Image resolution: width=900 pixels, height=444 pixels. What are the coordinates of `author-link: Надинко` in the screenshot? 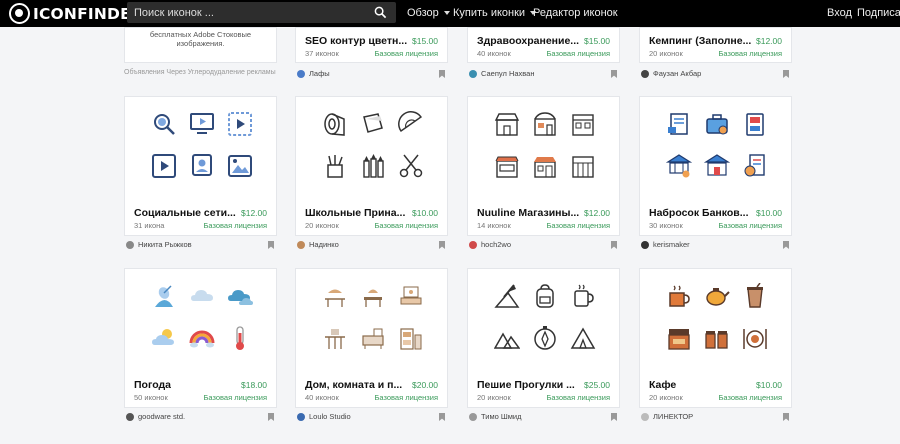 It's located at (318, 244).